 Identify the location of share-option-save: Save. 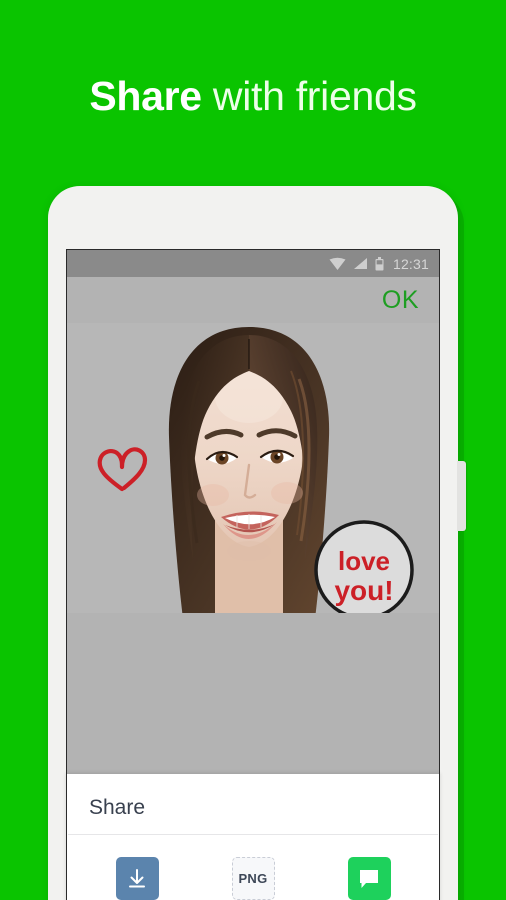
(137, 878).